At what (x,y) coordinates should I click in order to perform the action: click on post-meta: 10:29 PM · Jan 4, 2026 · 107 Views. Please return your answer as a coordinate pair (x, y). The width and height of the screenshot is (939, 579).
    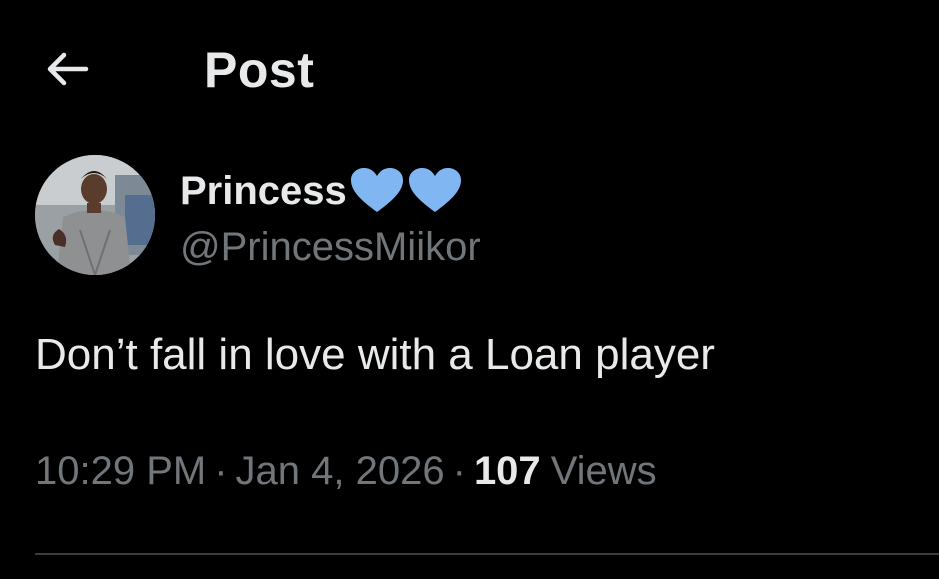
    Looking at the image, I should click on (346, 471).